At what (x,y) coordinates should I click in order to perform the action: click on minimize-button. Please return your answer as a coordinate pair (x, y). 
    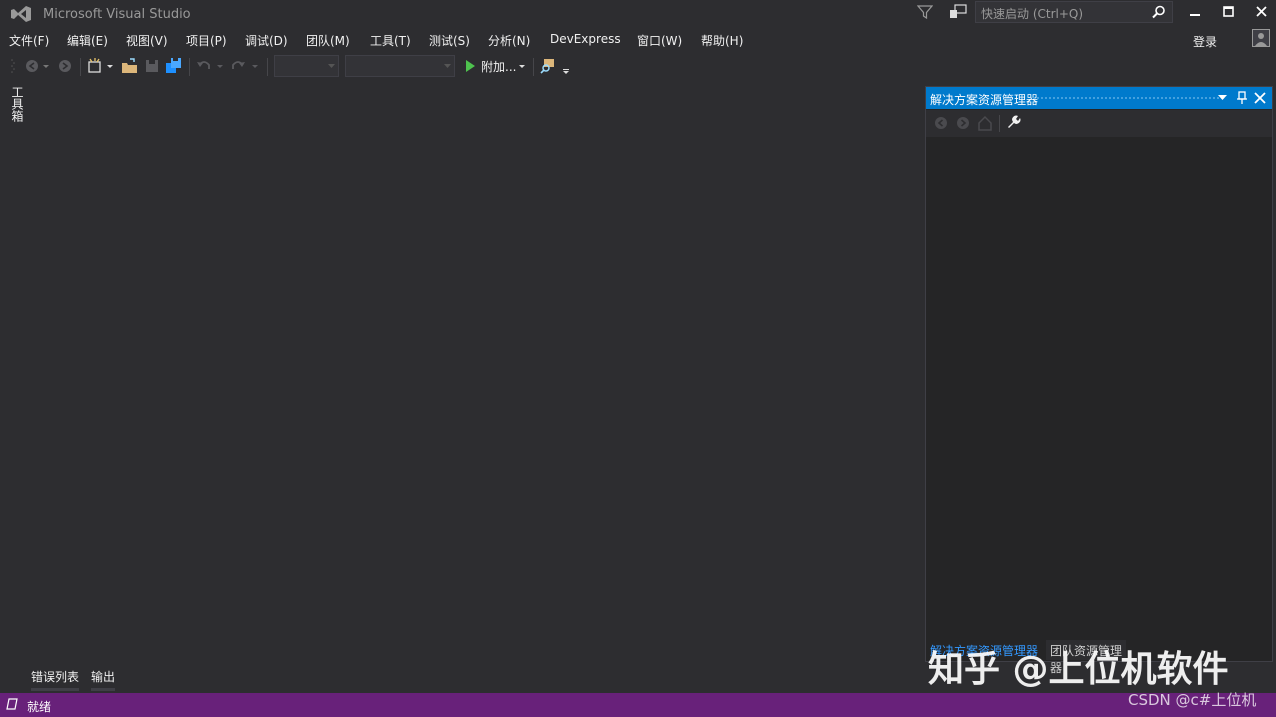
    Looking at the image, I should click on (1195, 12).